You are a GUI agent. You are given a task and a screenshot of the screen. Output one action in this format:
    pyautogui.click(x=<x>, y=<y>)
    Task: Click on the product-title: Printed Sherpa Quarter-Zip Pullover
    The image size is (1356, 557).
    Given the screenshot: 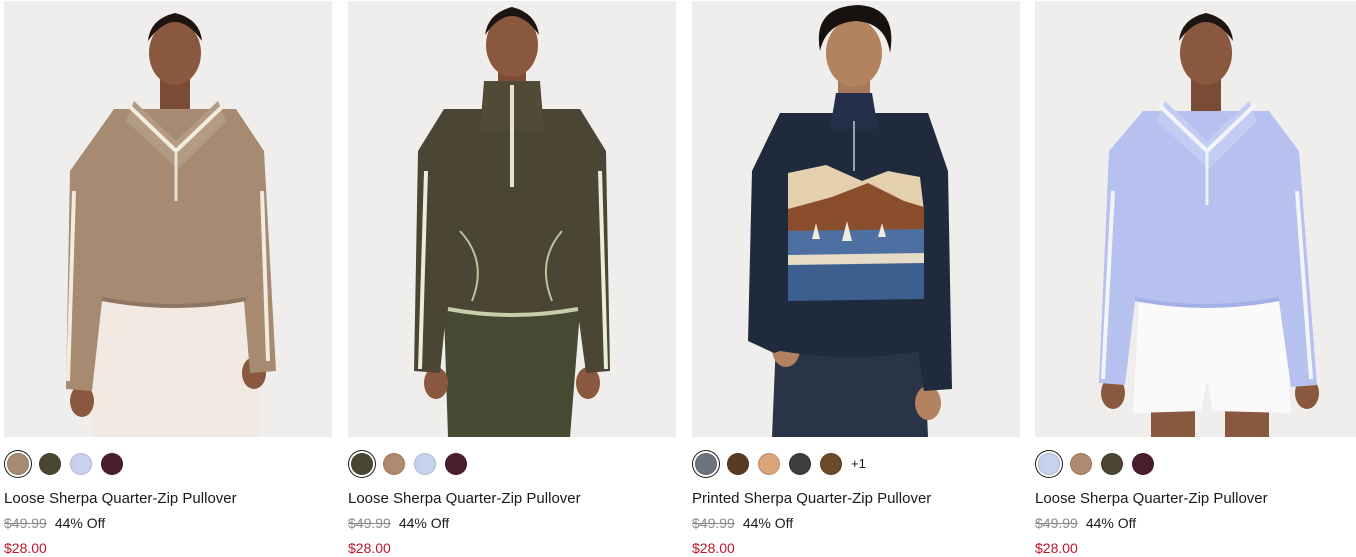 What is the action you would take?
    pyautogui.click(x=811, y=499)
    